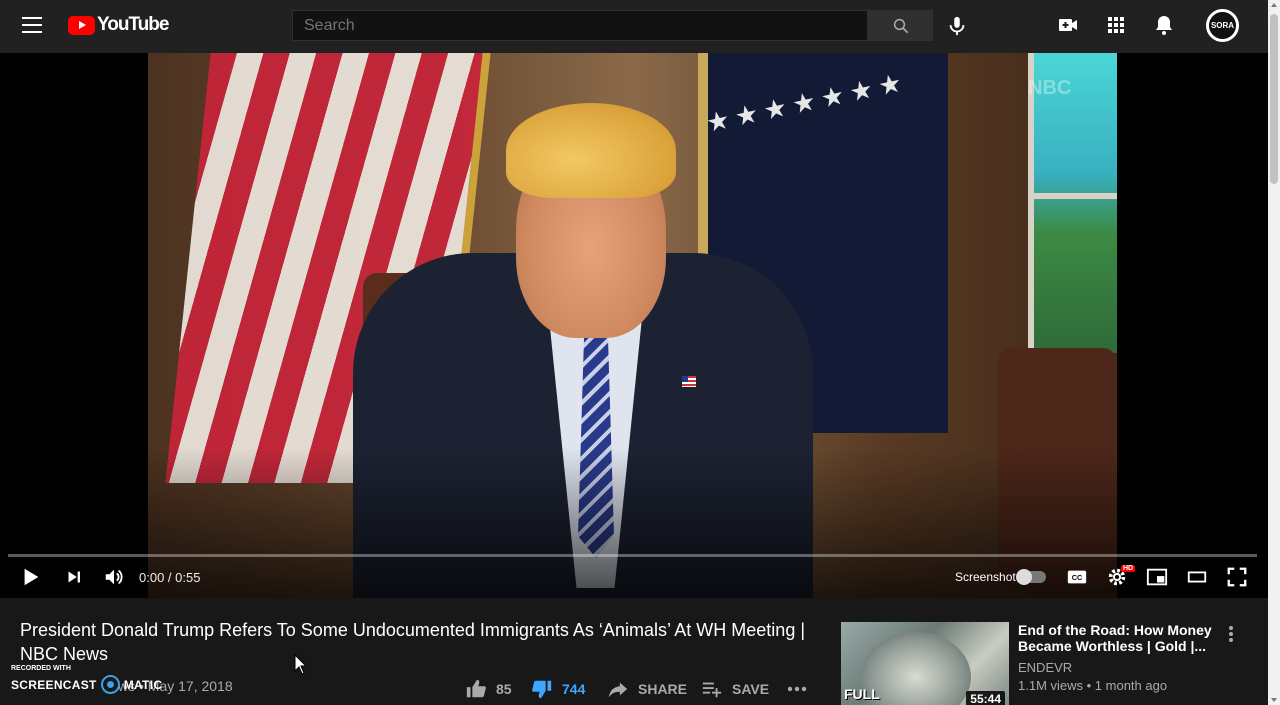 The height and width of the screenshot is (705, 1280). What do you see at coordinates (1045, 667) in the screenshot?
I see `recommended-channel: ENDEVR` at bounding box center [1045, 667].